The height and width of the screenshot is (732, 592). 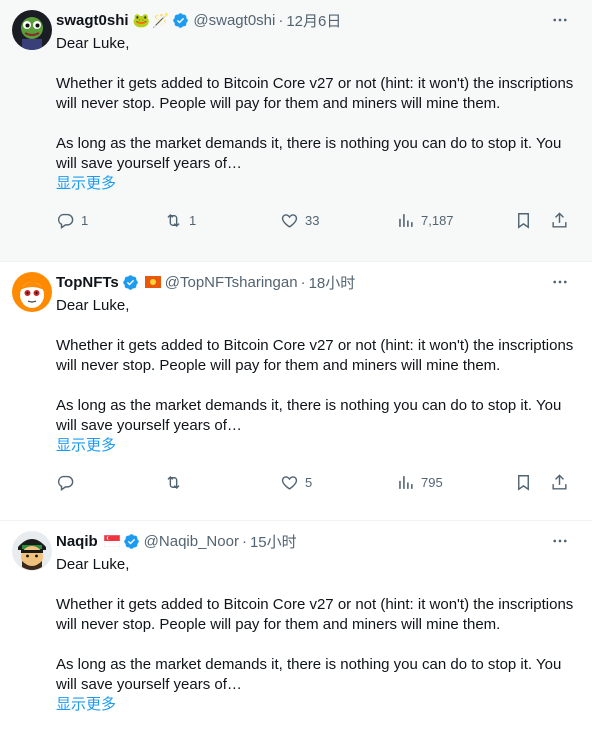 I want to click on singapore-flag-icon, so click(x=111, y=541).